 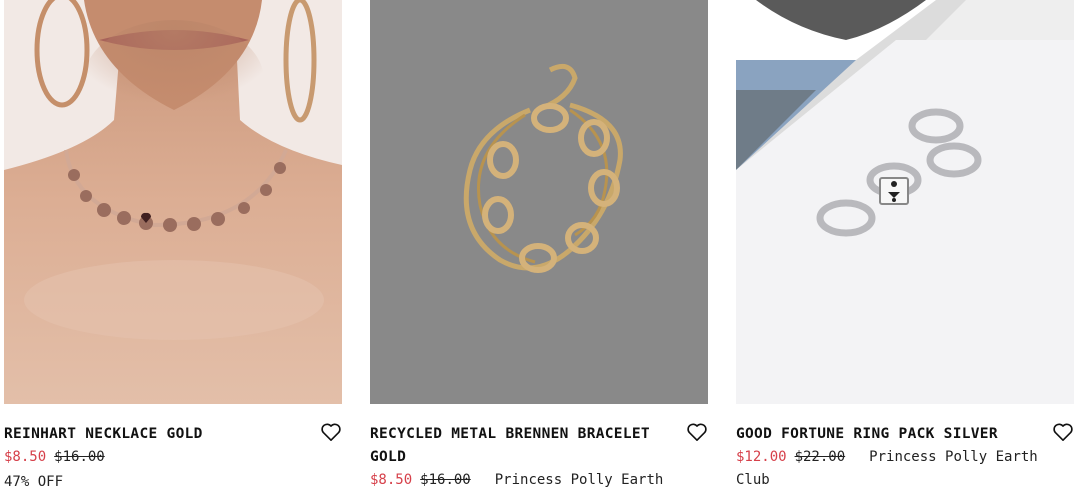 I want to click on product-title-line2: GOLD, so click(x=388, y=457).